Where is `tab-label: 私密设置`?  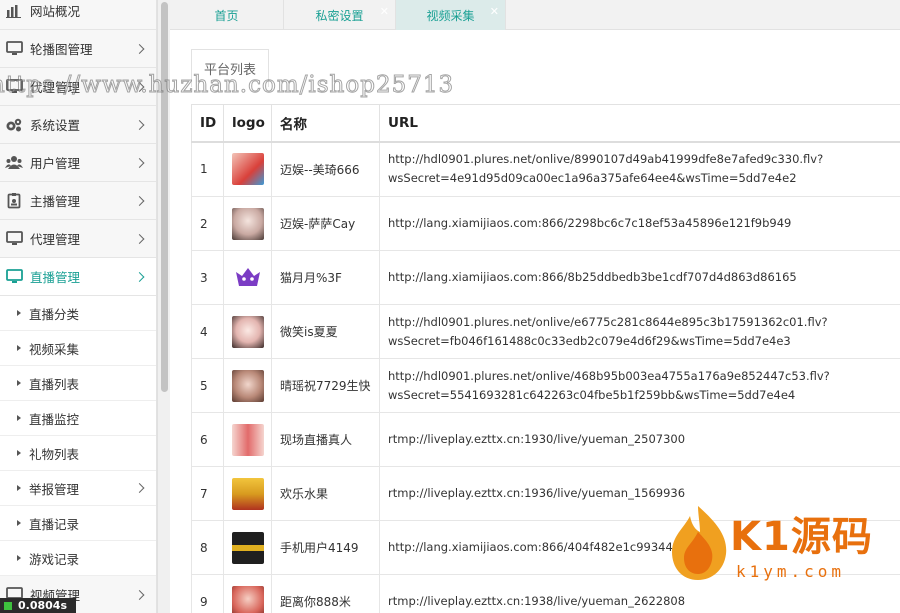 tab-label: 私密设置 is located at coordinates (339, 15).